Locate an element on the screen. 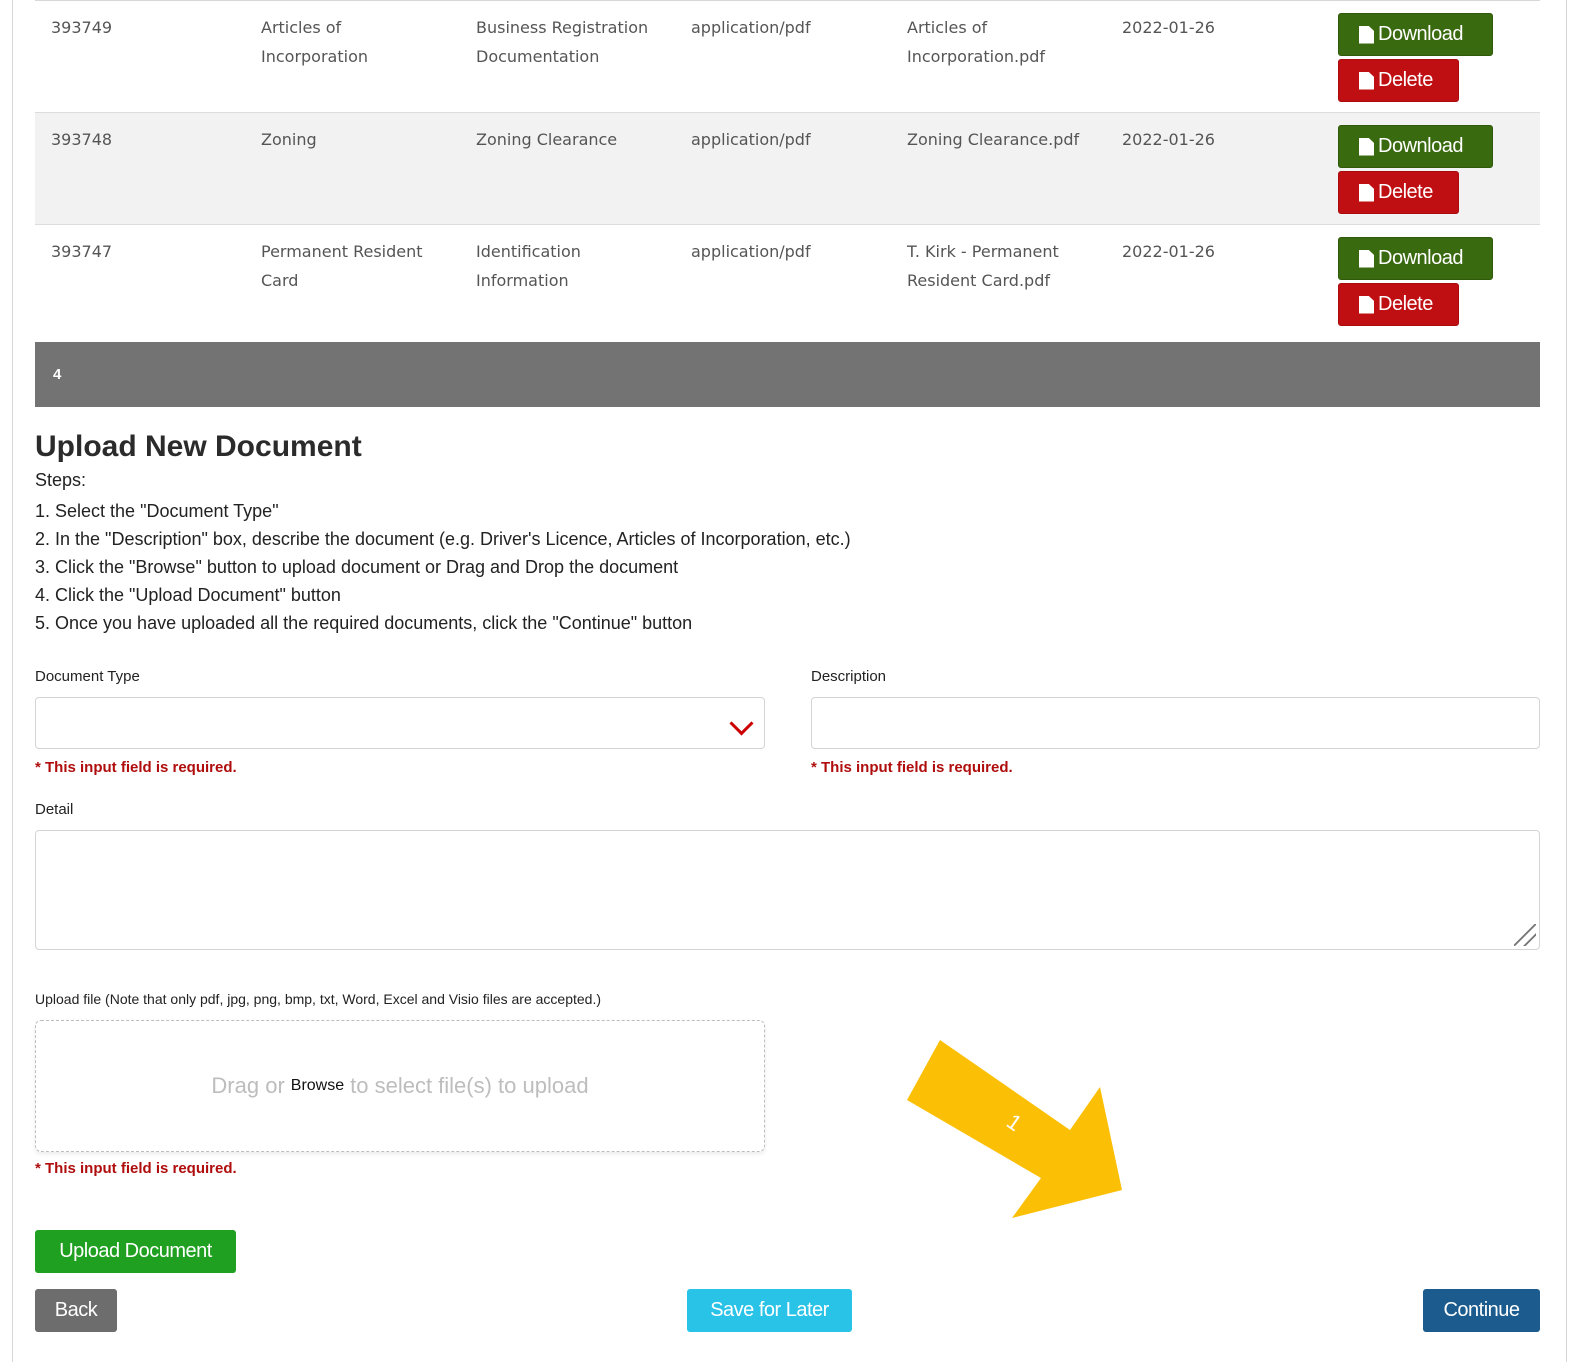 The height and width of the screenshot is (1362, 1572). doc-id: 393747 is located at coordinates (82, 251).